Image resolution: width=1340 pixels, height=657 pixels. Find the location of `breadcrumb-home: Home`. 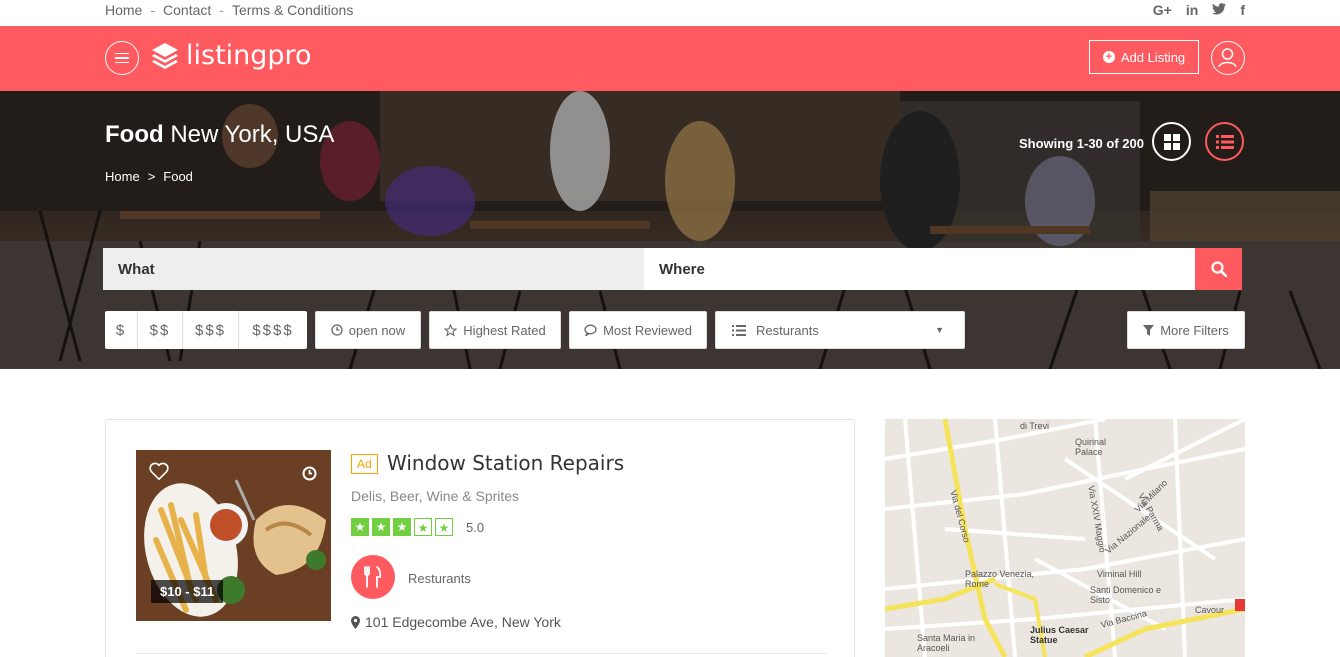

breadcrumb-home: Home is located at coordinates (122, 176).